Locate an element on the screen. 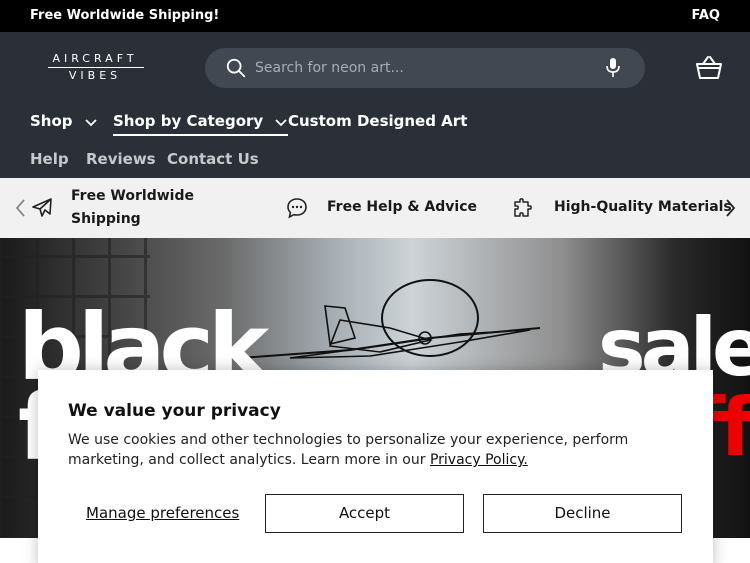 Image resolution: width=750 pixels, height=563 pixels. logo-divider is located at coordinates (96, 67).